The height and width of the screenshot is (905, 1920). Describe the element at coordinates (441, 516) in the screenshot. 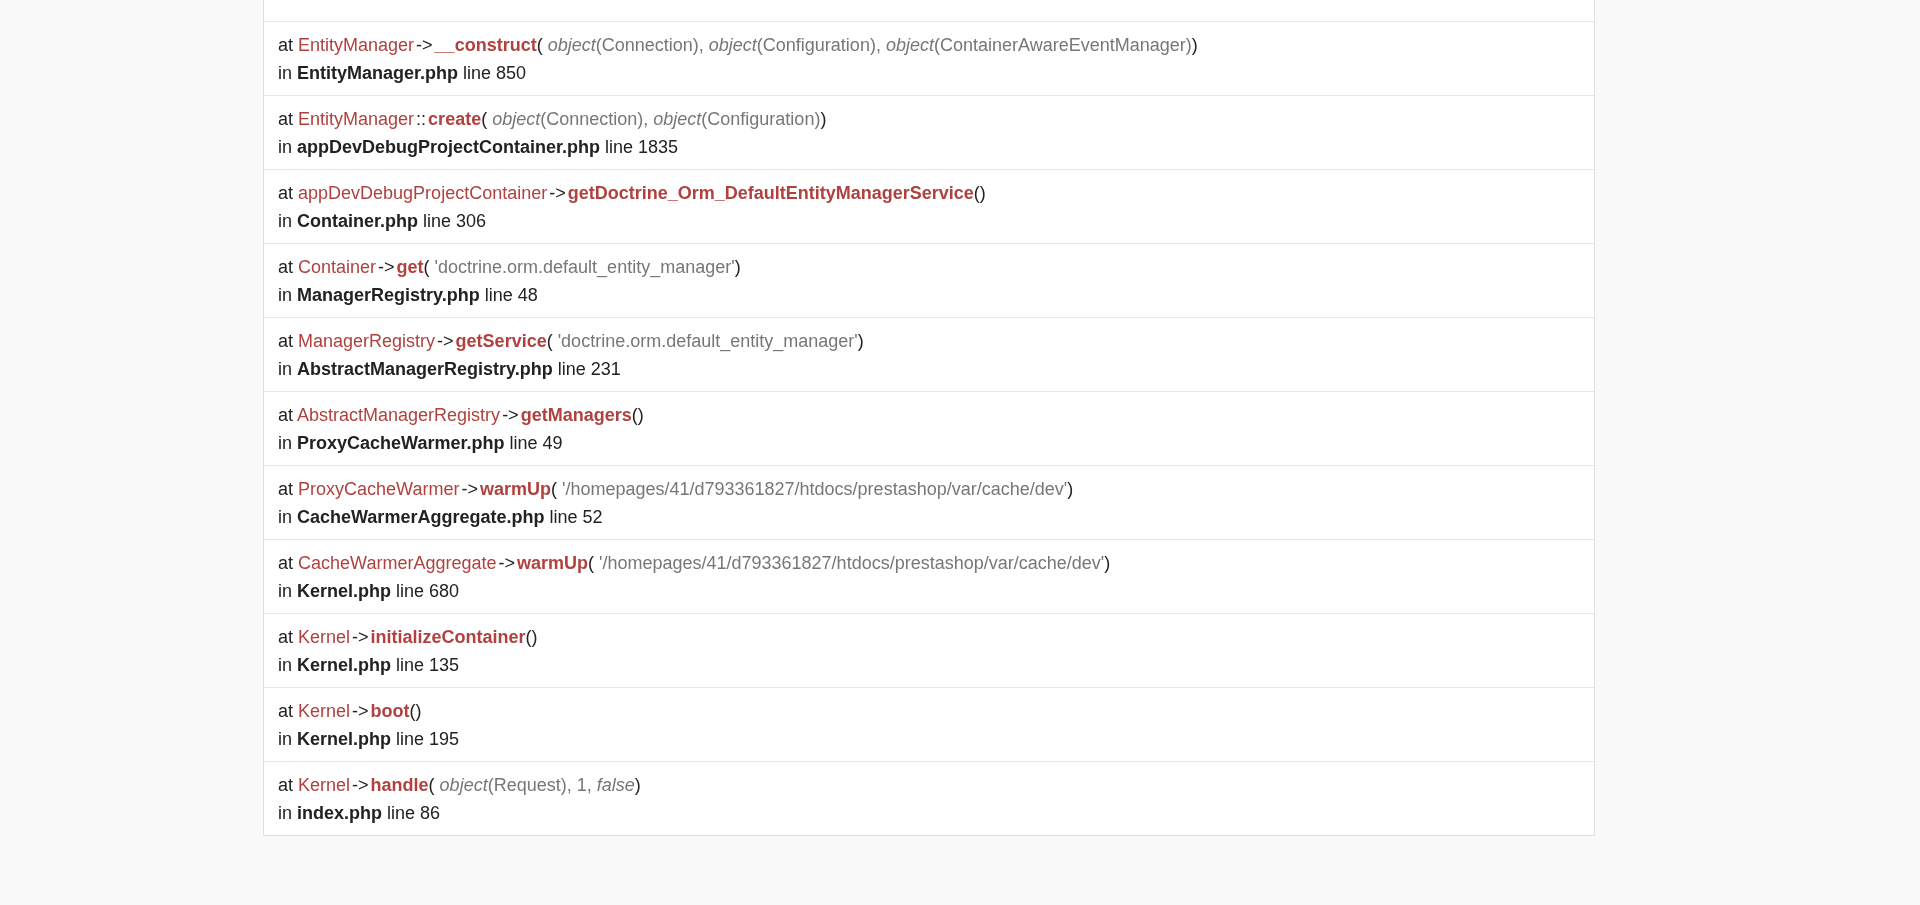

I see `file-location: in CacheWarmerAggregate.php line 52` at that location.